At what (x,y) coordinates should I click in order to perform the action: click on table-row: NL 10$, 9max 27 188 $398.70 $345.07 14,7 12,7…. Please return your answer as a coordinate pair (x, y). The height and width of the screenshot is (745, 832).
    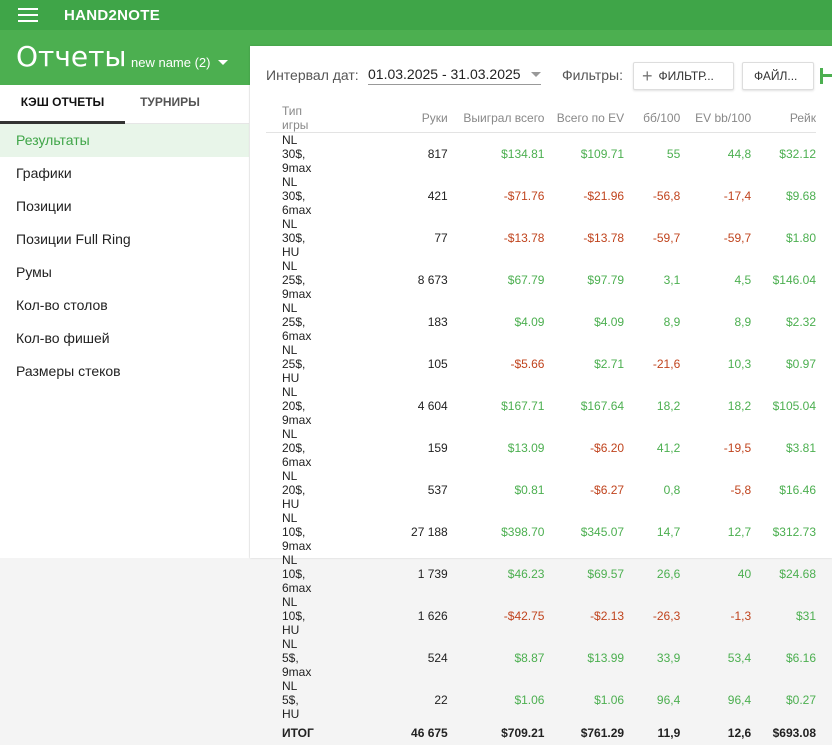
    Looking at the image, I should click on (541, 532).